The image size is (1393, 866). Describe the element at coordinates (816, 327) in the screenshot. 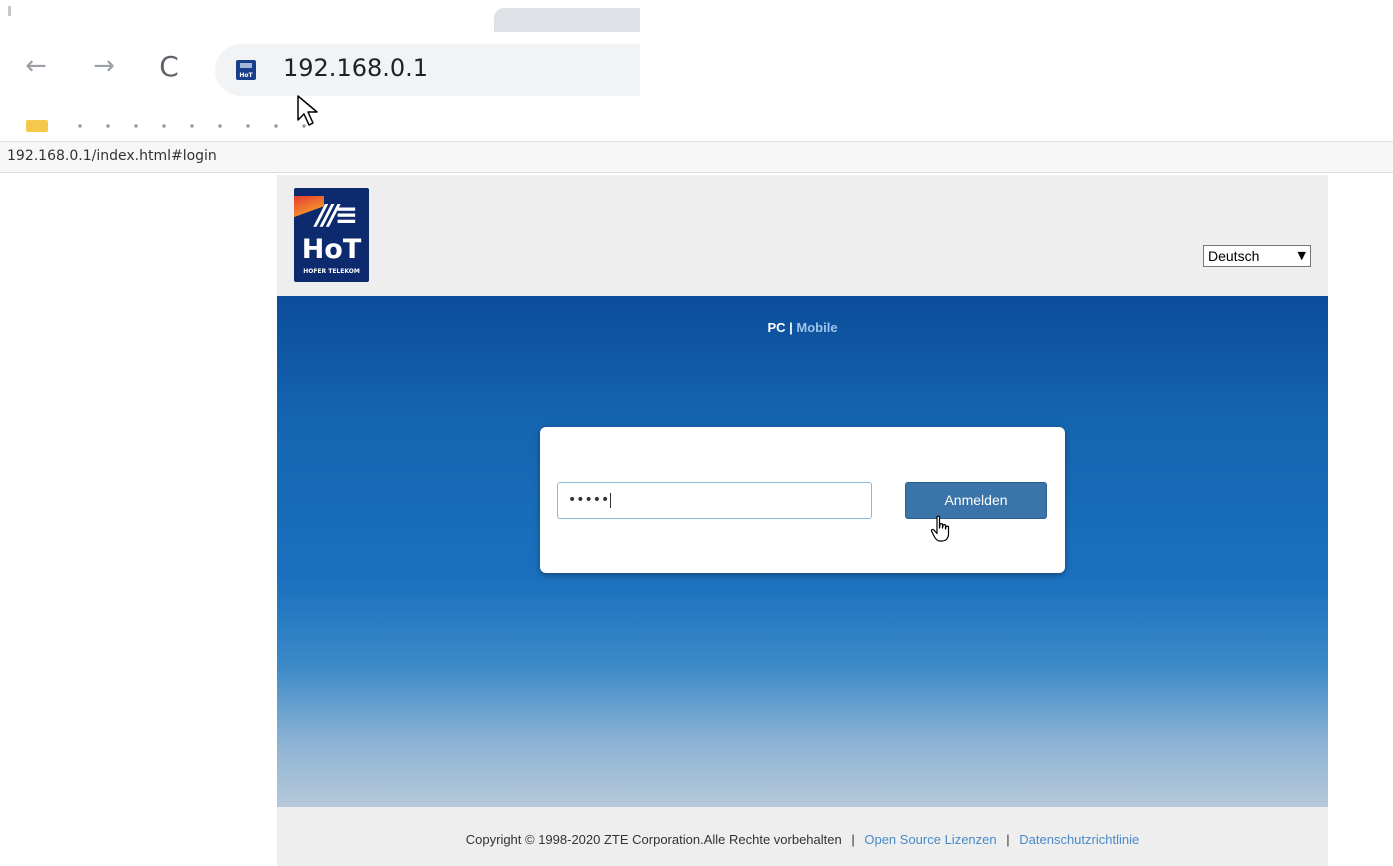

I see `mobile-mode-link: Mobile` at that location.